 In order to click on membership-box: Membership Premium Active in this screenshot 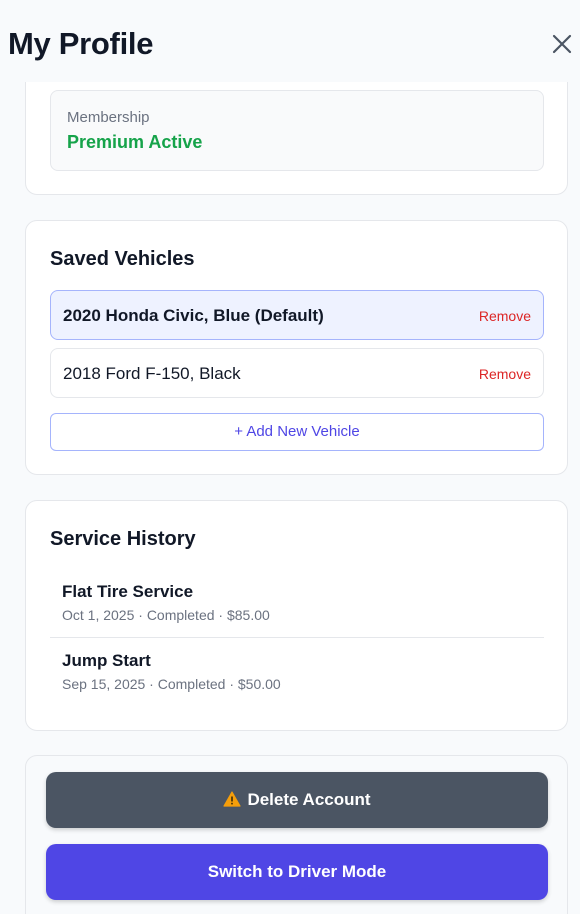, I will do `click(297, 130)`.